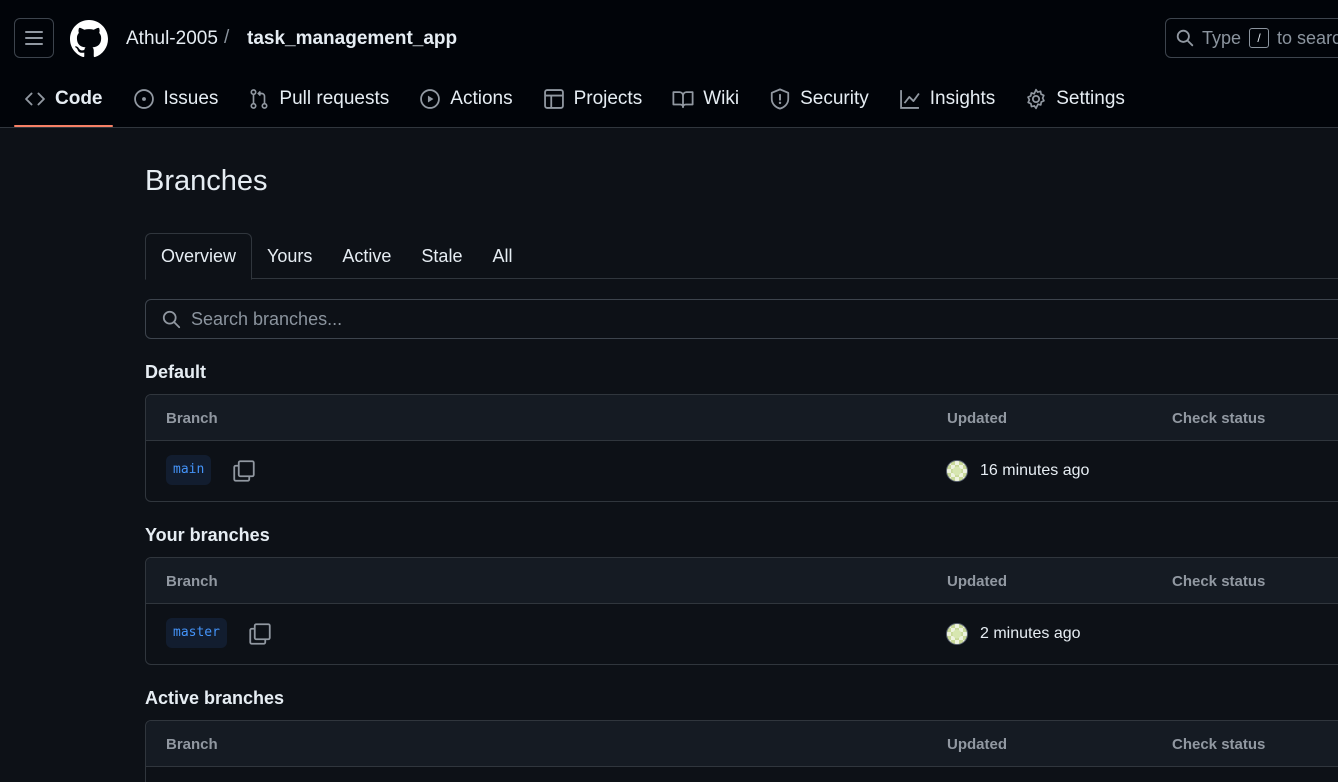 This screenshot has width=1338, height=782. I want to click on section-title-default: Default, so click(176, 372).